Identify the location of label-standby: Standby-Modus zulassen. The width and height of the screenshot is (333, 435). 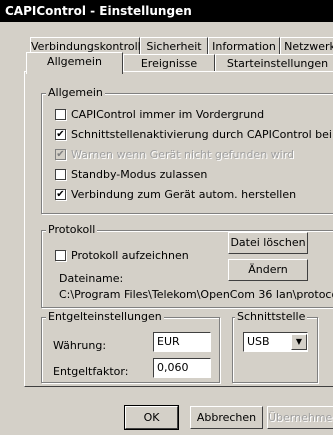
(139, 174).